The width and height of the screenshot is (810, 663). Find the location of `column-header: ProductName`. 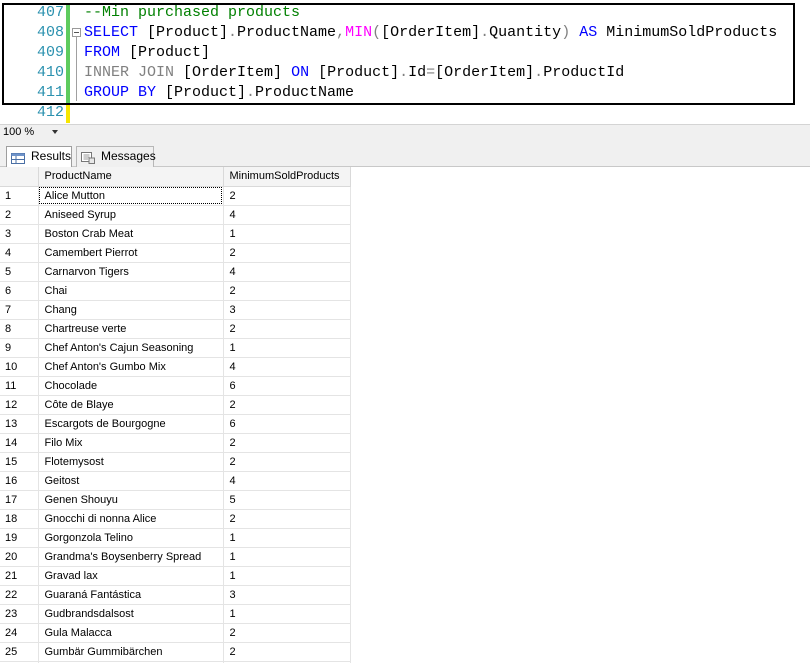

column-header: ProductName is located at coordinates (131, 177).